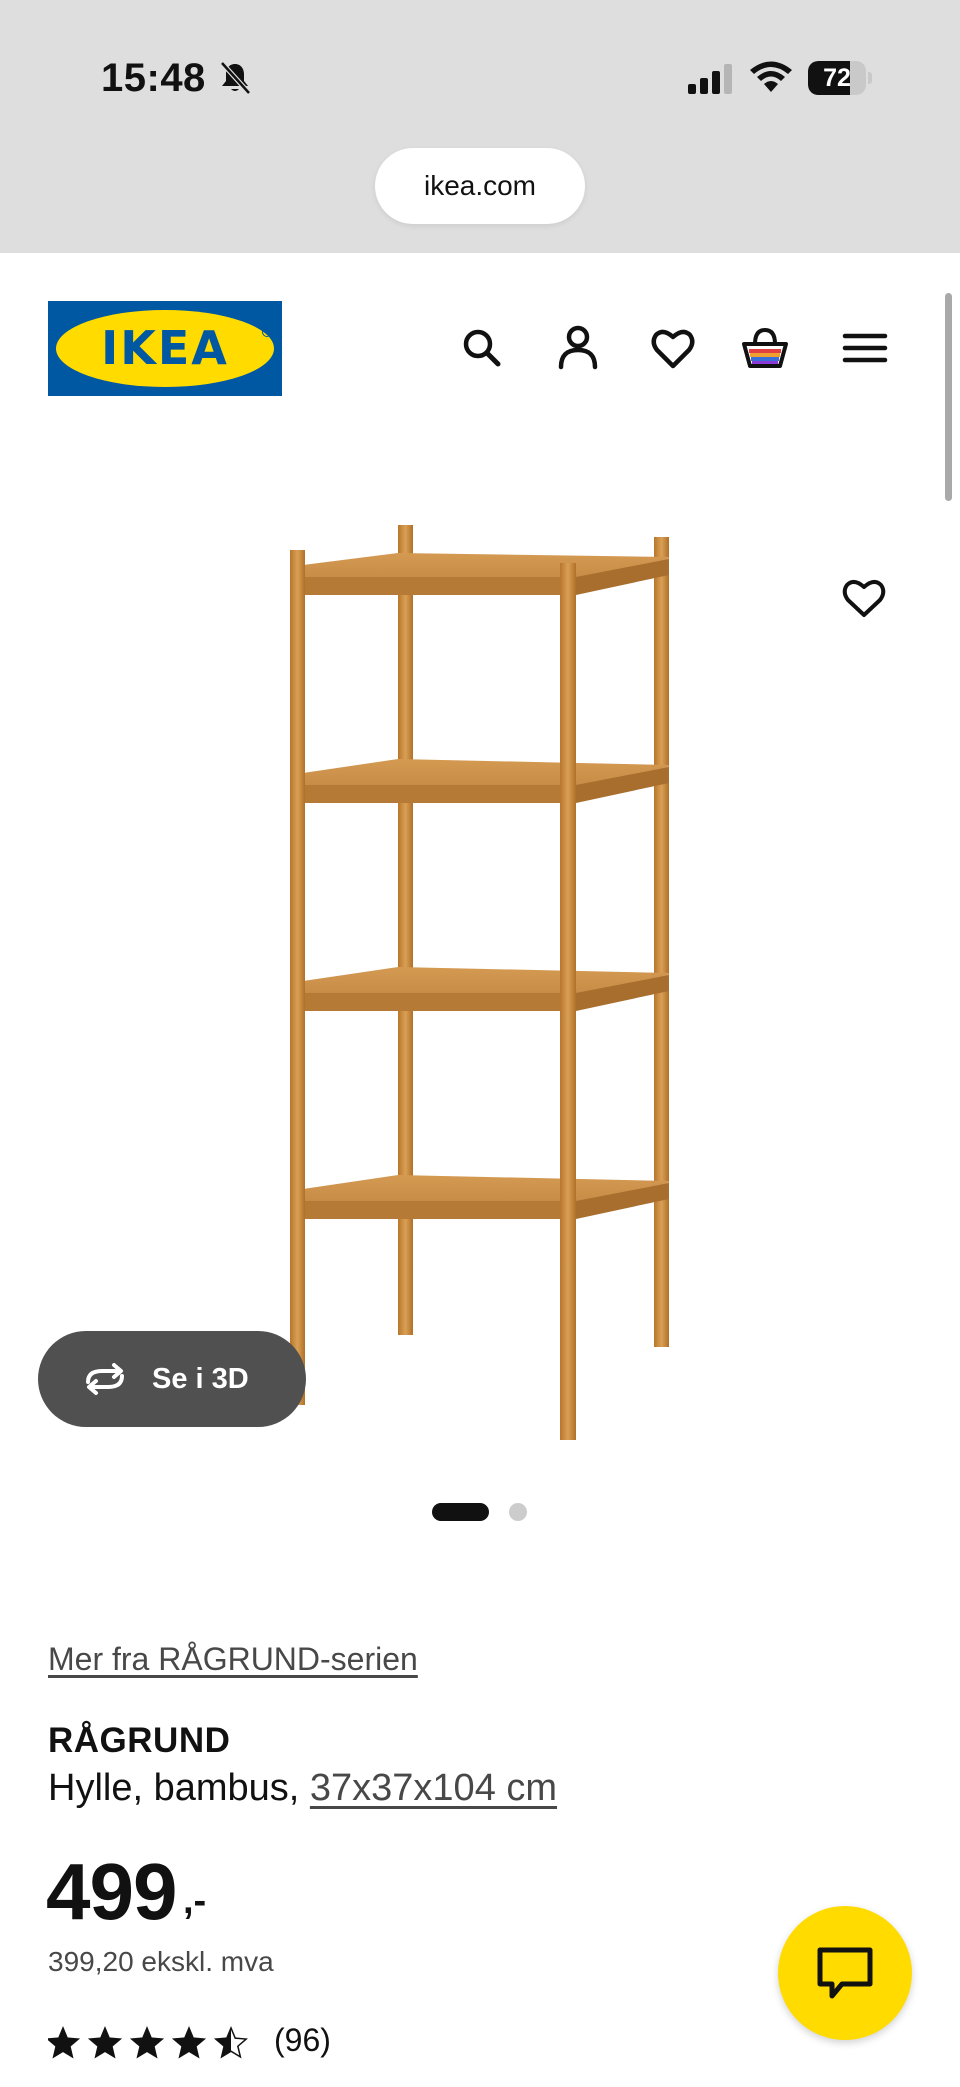 Image resolution: width=960 pixels, height=2087 pixels. I want to click on wishlist-heart-icon, so click(673, 348).